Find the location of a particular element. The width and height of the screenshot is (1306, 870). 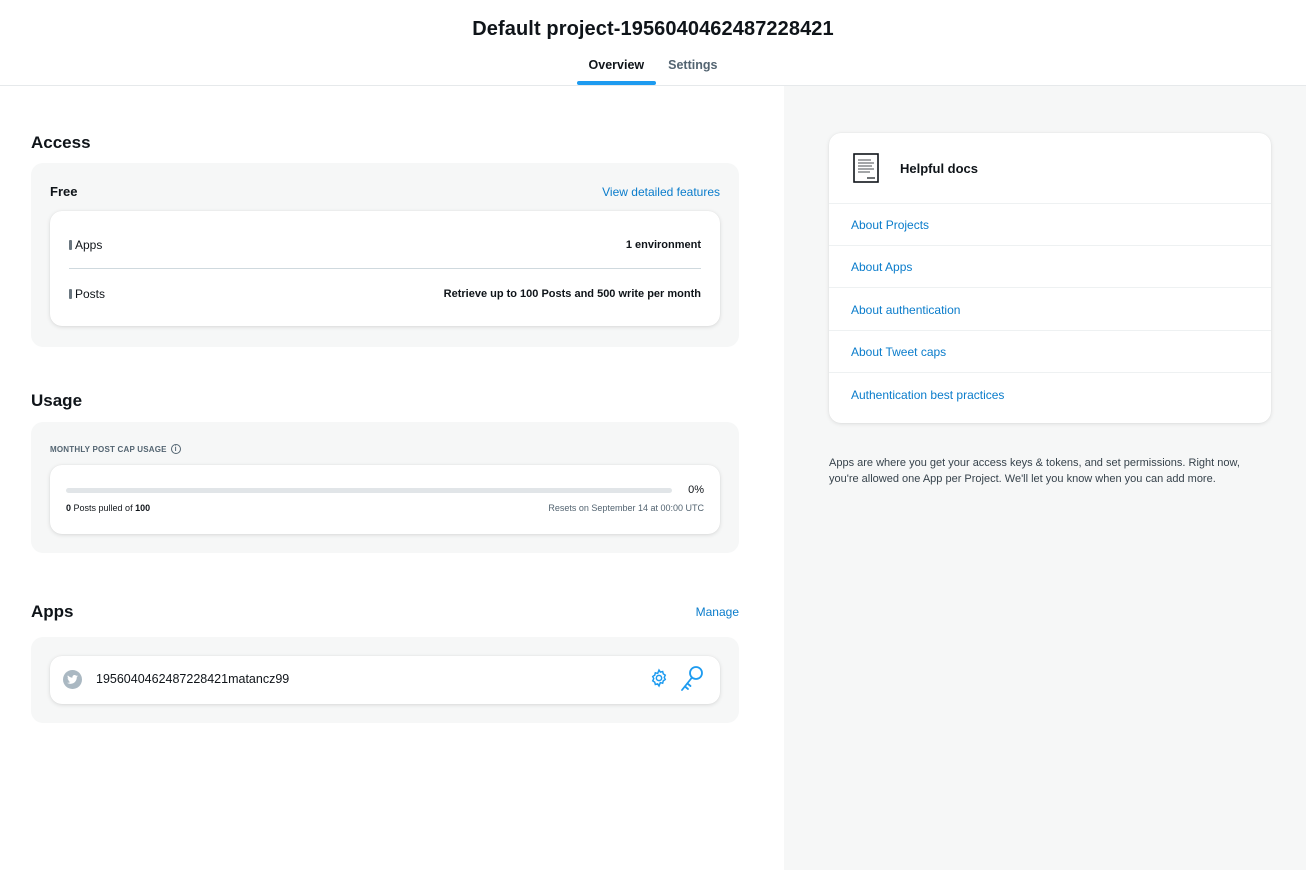

view-detailed-features-link: View detailed features is located at coordinates (661, 192).